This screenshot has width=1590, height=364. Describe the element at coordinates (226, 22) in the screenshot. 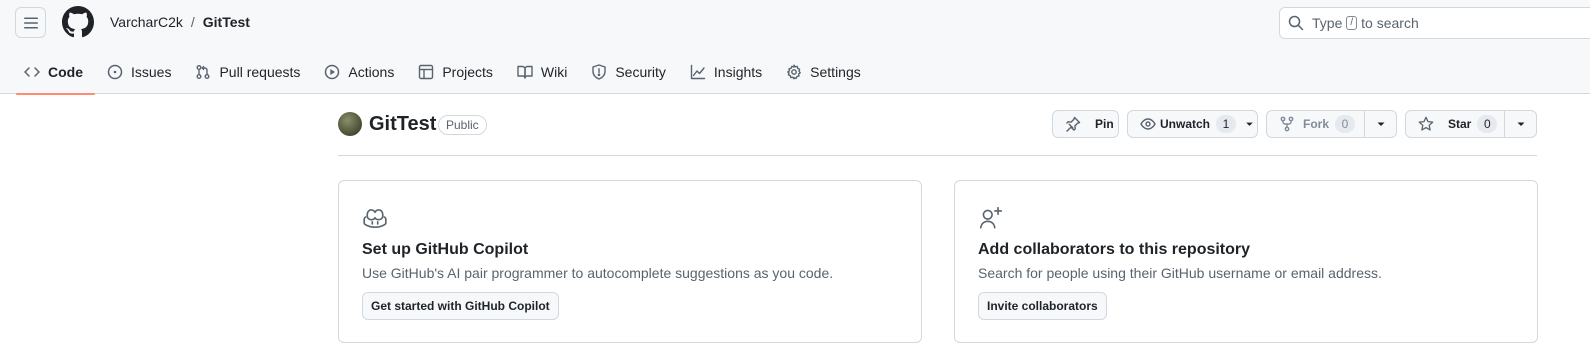

I see `breadcrumb-repo-link: GitTest` at that location.